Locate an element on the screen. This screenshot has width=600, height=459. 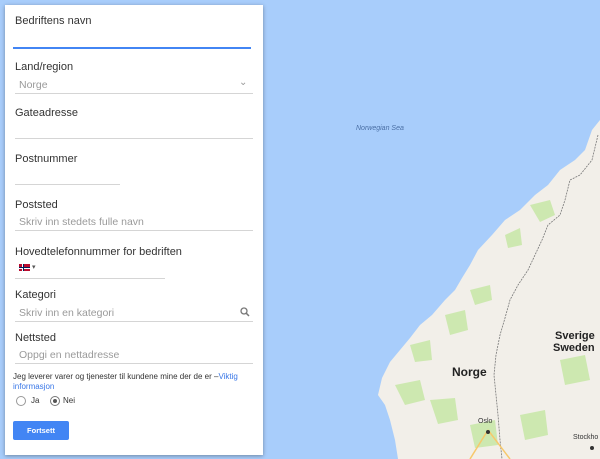
business-name-input is located at coordinates (132, 48).